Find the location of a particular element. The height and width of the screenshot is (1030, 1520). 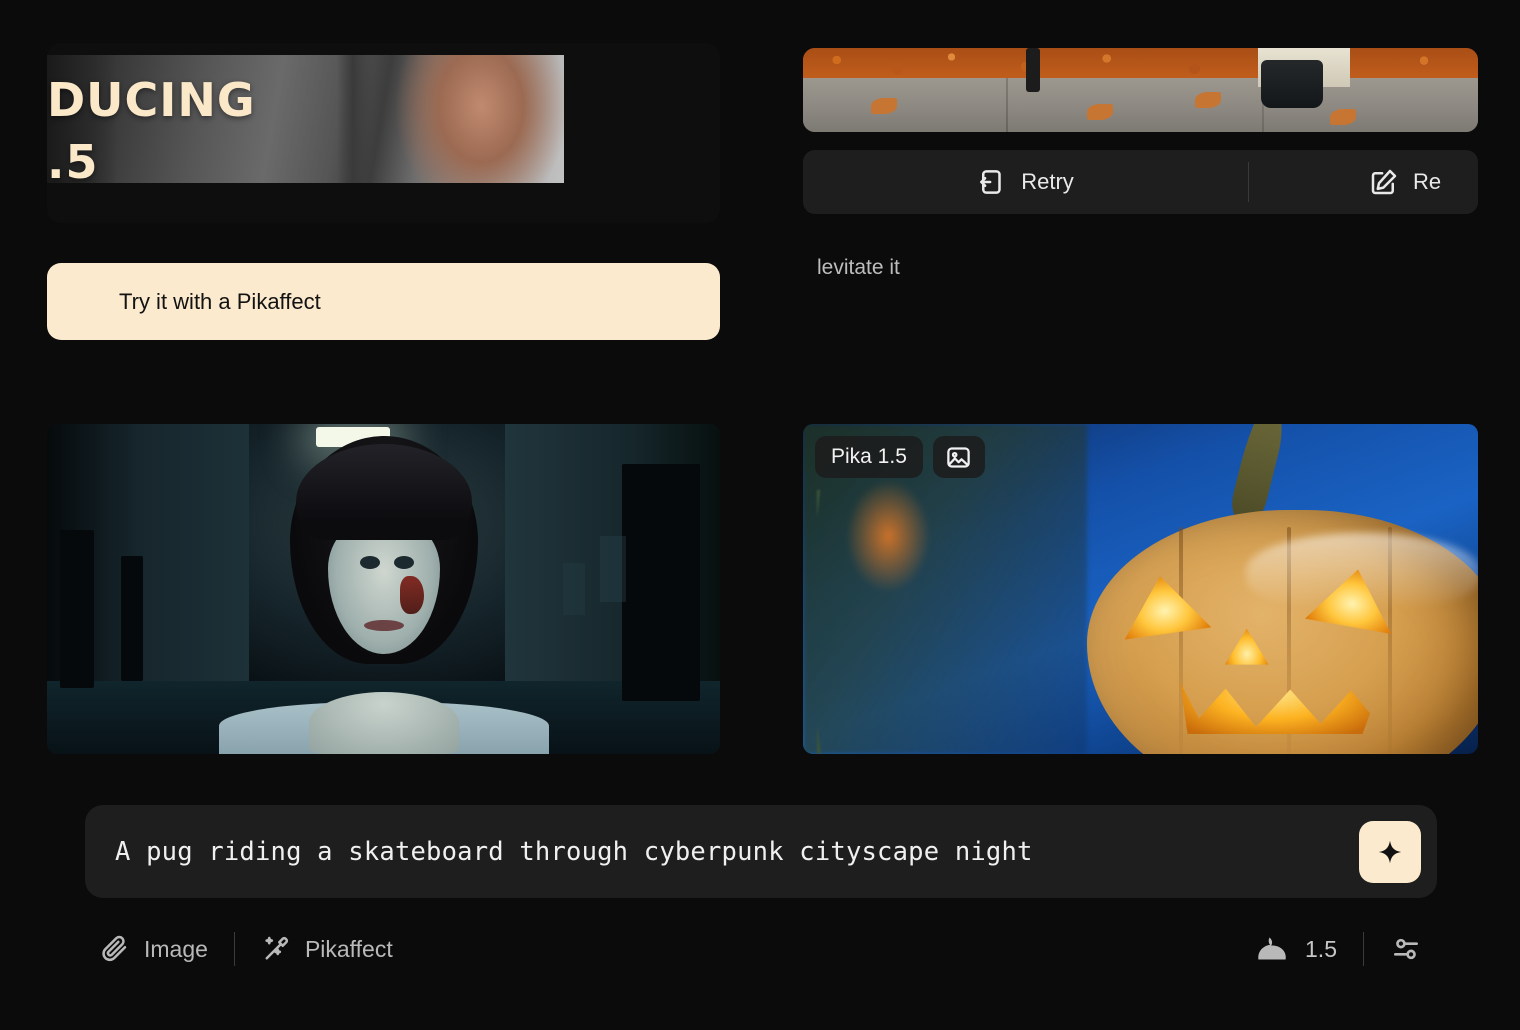

model-badge: Pika 1.5 is located at coordinates (869, 457).